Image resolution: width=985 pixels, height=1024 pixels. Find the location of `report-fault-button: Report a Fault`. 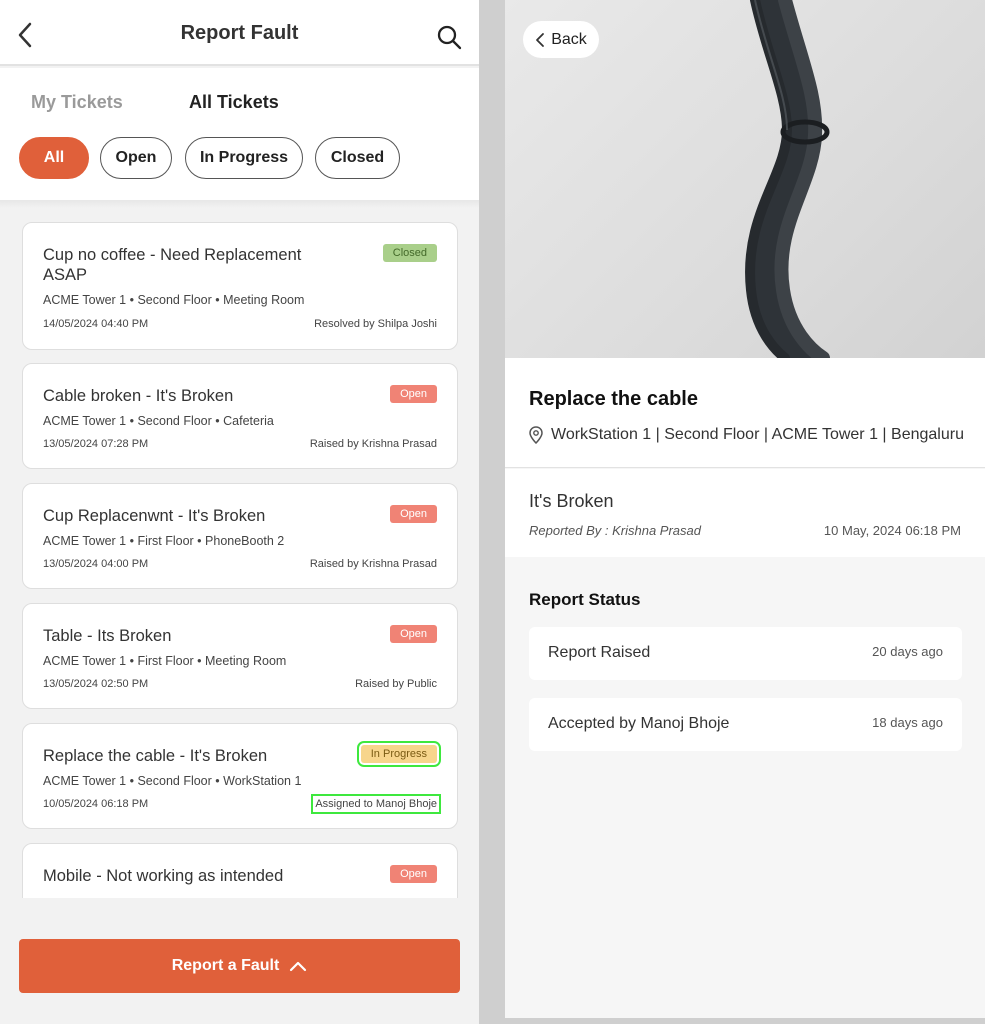

report-fault-button: Report a Fault is located at coordinates (239, 966).